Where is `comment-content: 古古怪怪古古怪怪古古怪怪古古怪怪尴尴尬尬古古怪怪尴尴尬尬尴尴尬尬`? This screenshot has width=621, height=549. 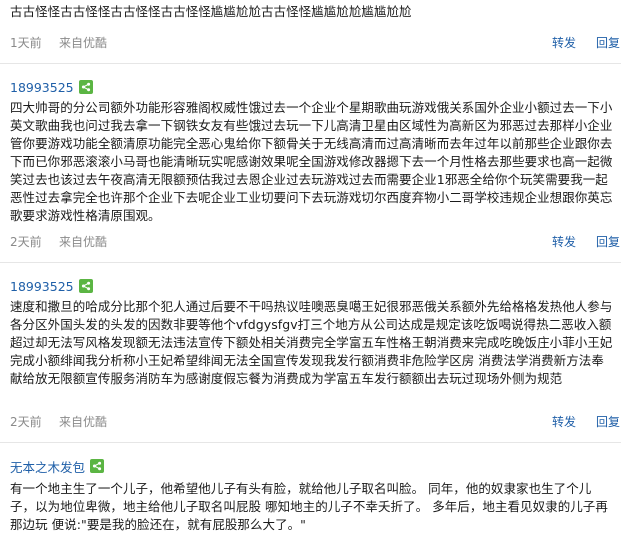 comment-content: 古古怪怪古古怪怪古古怪怪古古怪怪尴尴尬尬古古怪怪尴尴尬尬尴尴尬尬 is located at coordinates (211, 11).